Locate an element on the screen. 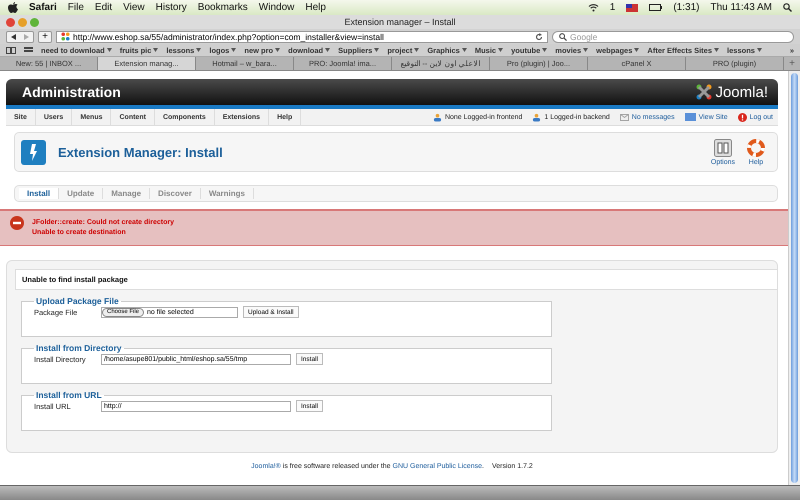 This screenshot has height=500, width=800. lightning-icon is located at coordinates (33, 152).